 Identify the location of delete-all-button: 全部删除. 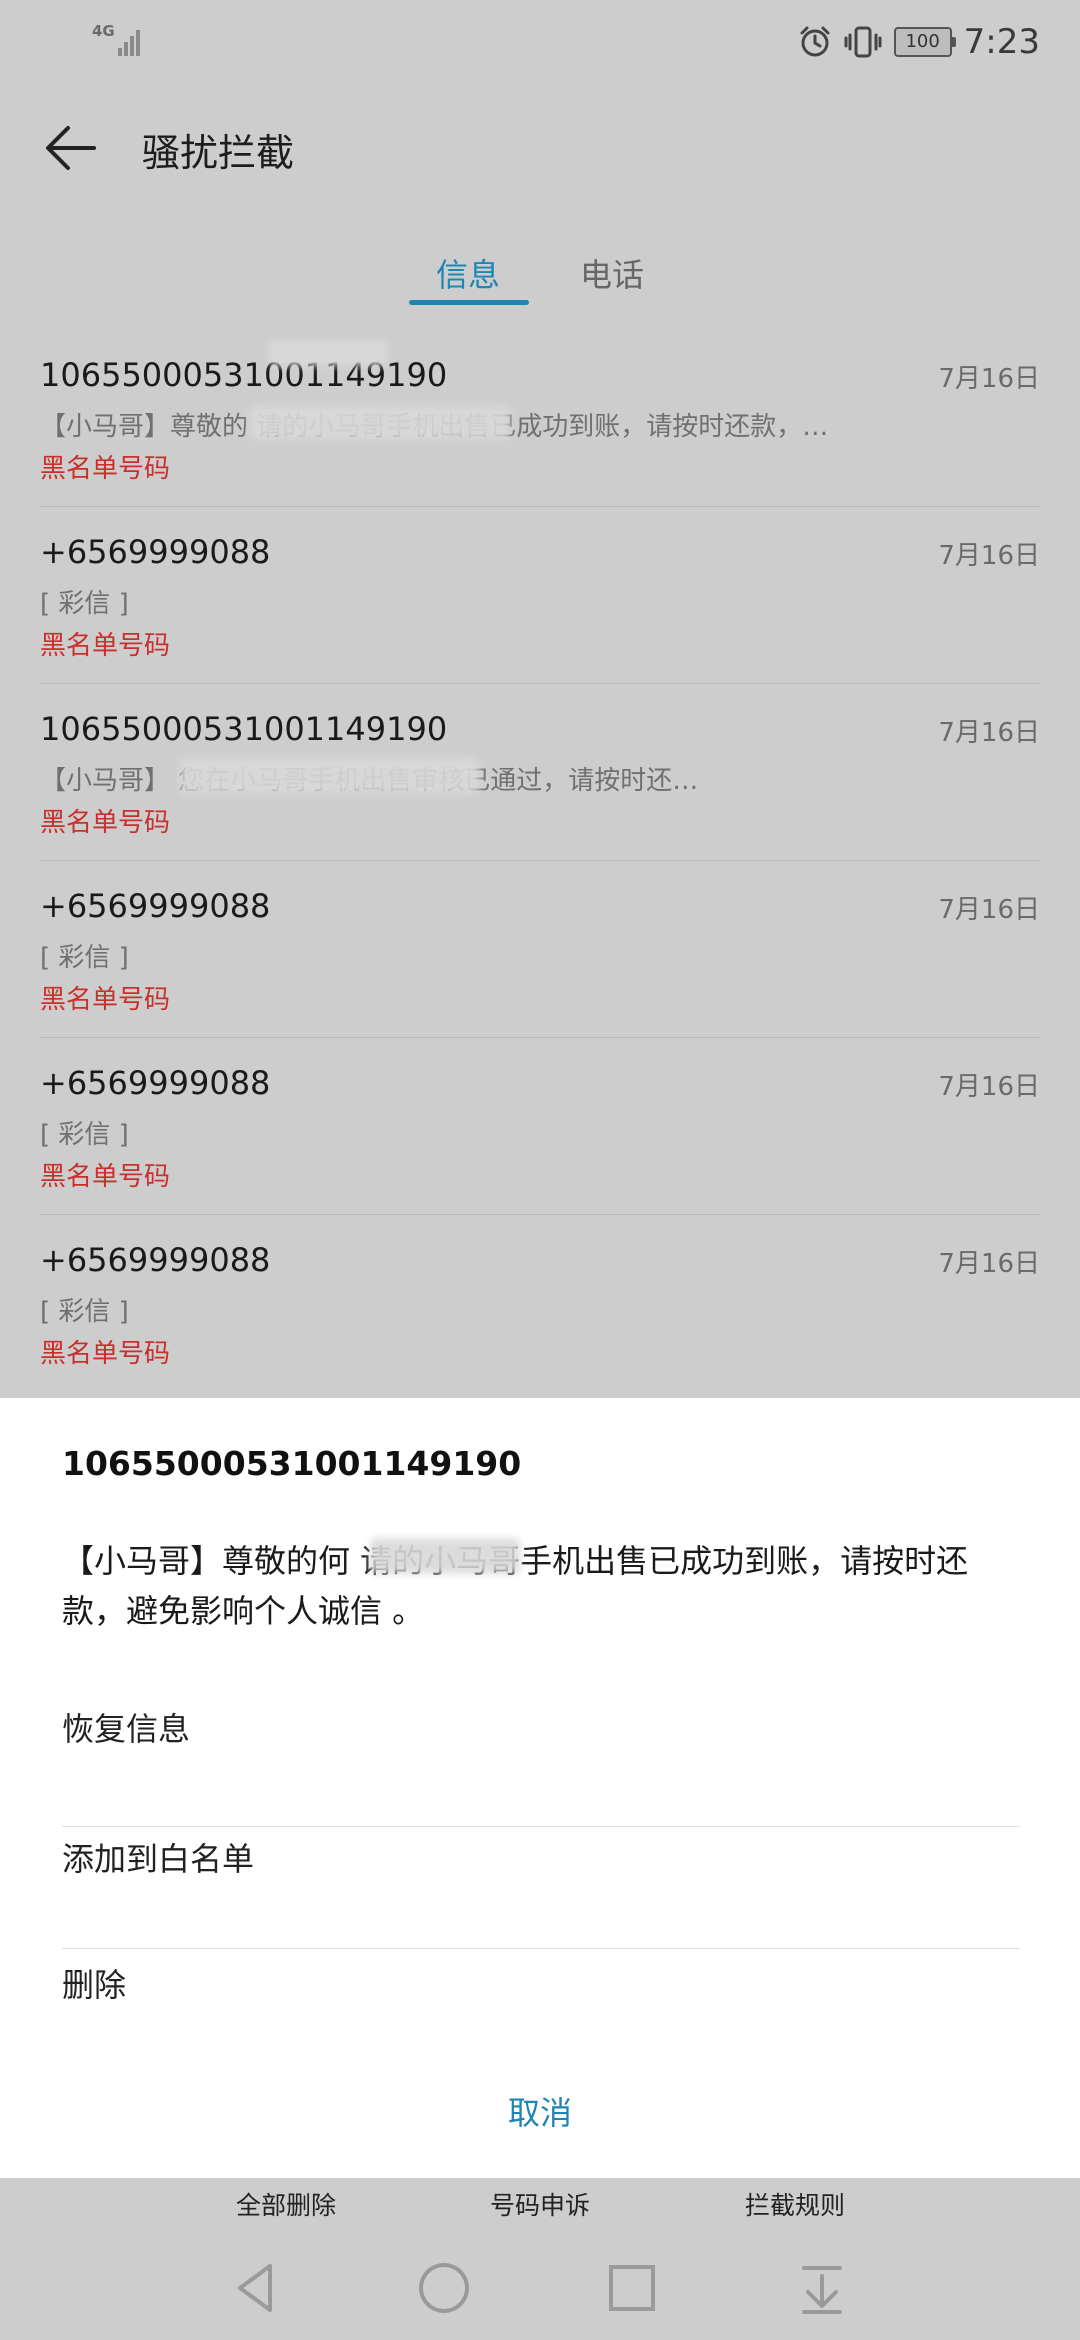
(286, 2204).